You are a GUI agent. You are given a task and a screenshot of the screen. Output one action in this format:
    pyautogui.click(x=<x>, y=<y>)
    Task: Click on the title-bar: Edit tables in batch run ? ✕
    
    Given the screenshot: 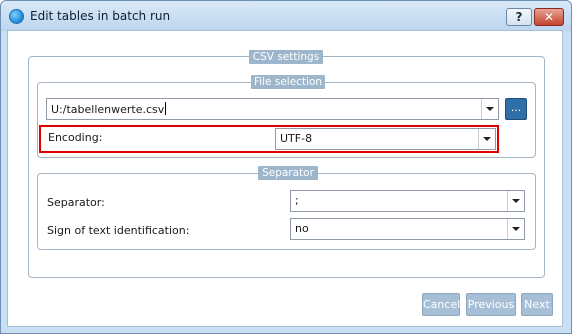 What is the action you would take?
    pyautogui.click(x=286, y=16)
    